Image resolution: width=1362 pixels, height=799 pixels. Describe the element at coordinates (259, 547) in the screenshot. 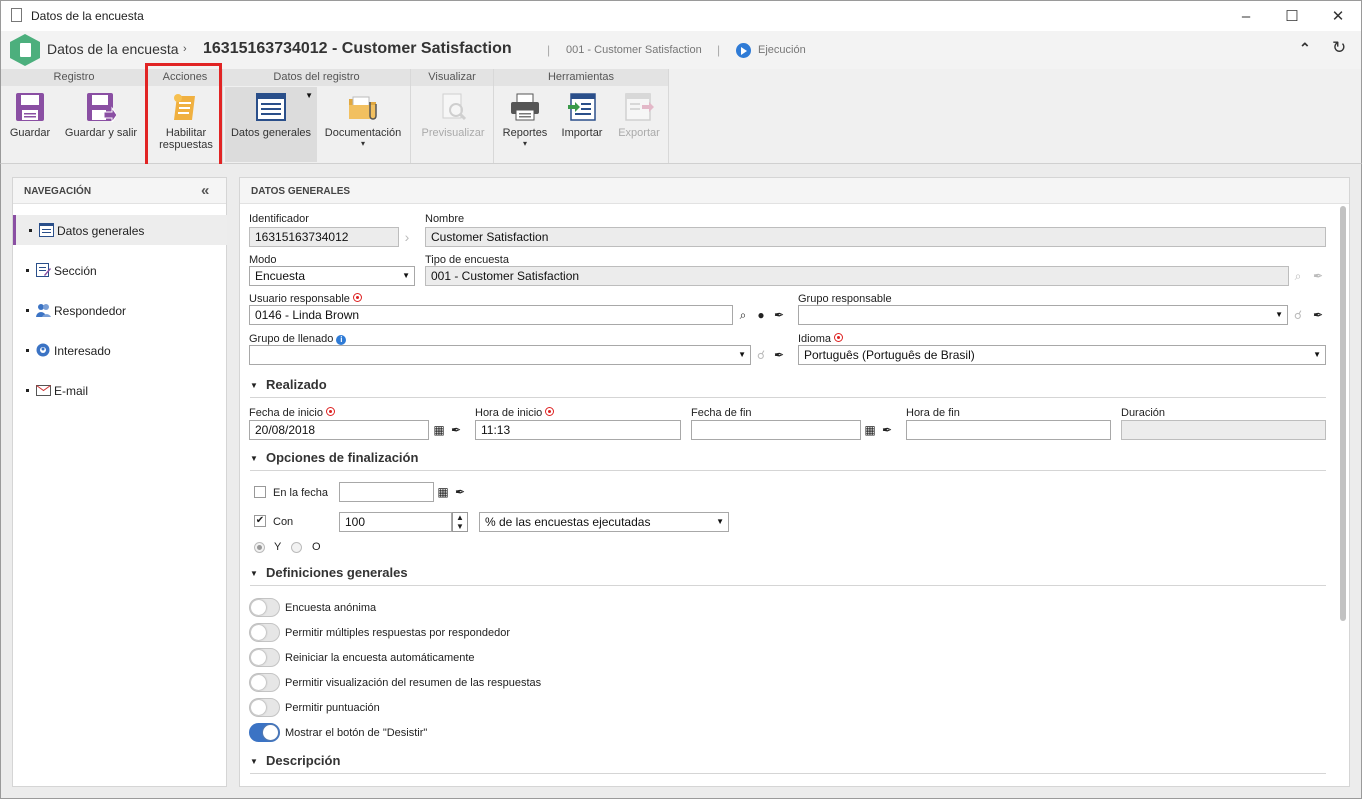

I see `and-radio` at that location.